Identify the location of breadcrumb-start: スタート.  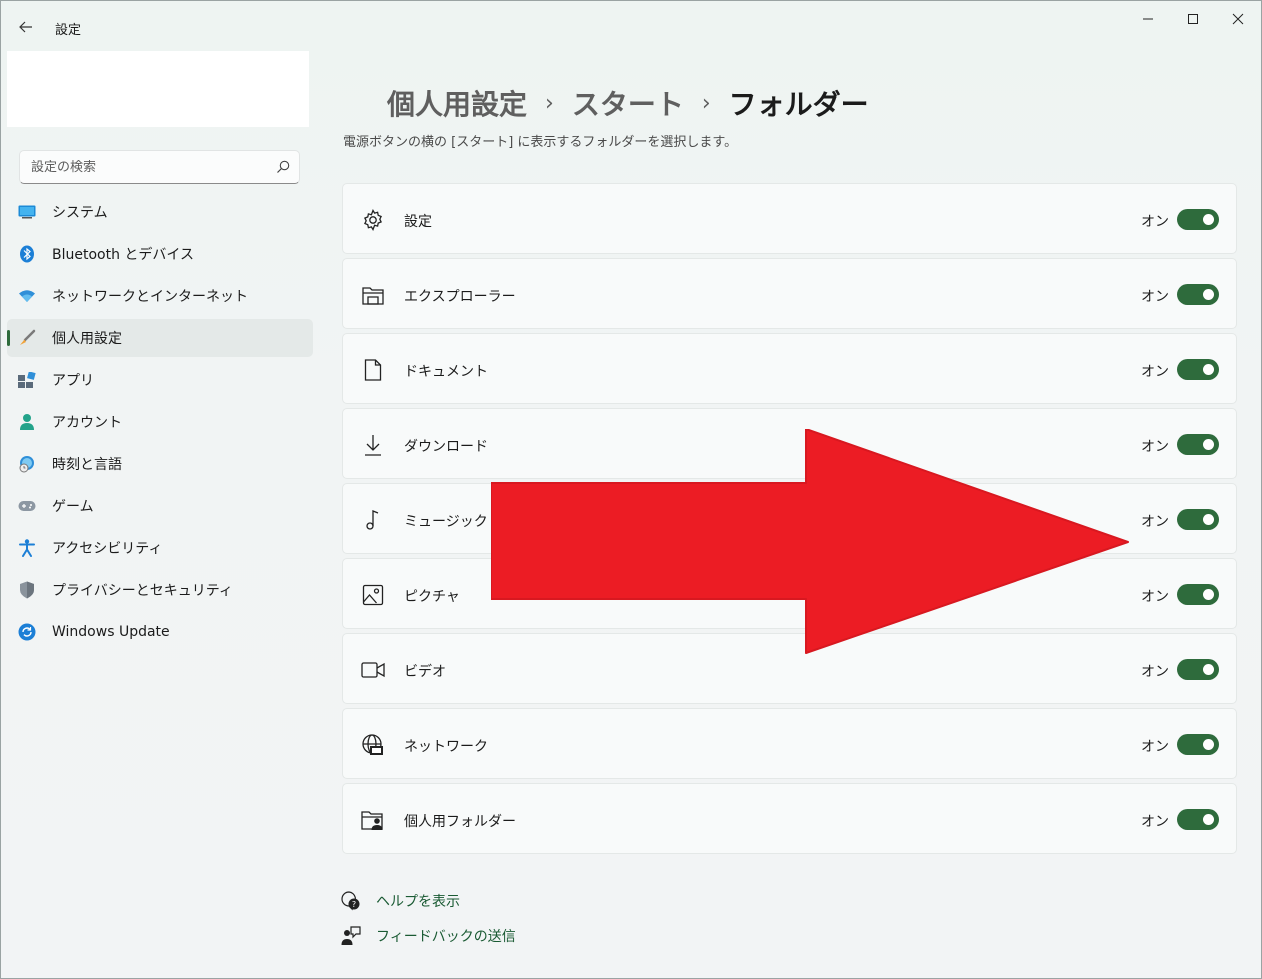
(628, 103).